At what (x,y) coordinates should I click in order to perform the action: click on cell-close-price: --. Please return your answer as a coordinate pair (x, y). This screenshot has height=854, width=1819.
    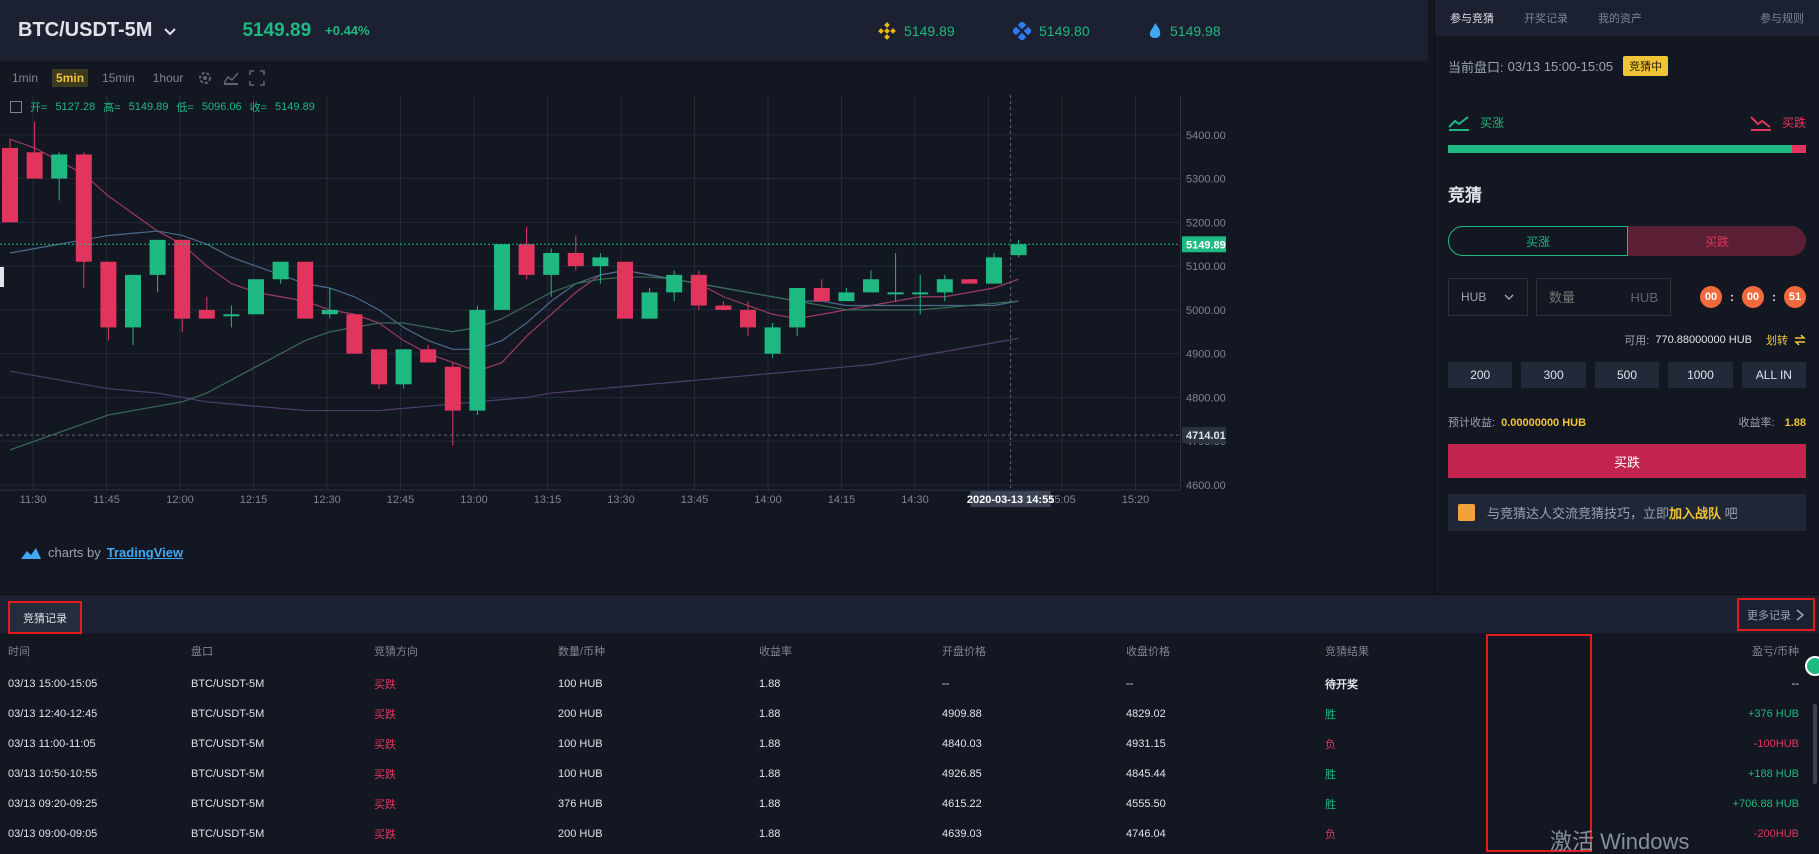
    Looking at the image, I should click on (1130, 684).